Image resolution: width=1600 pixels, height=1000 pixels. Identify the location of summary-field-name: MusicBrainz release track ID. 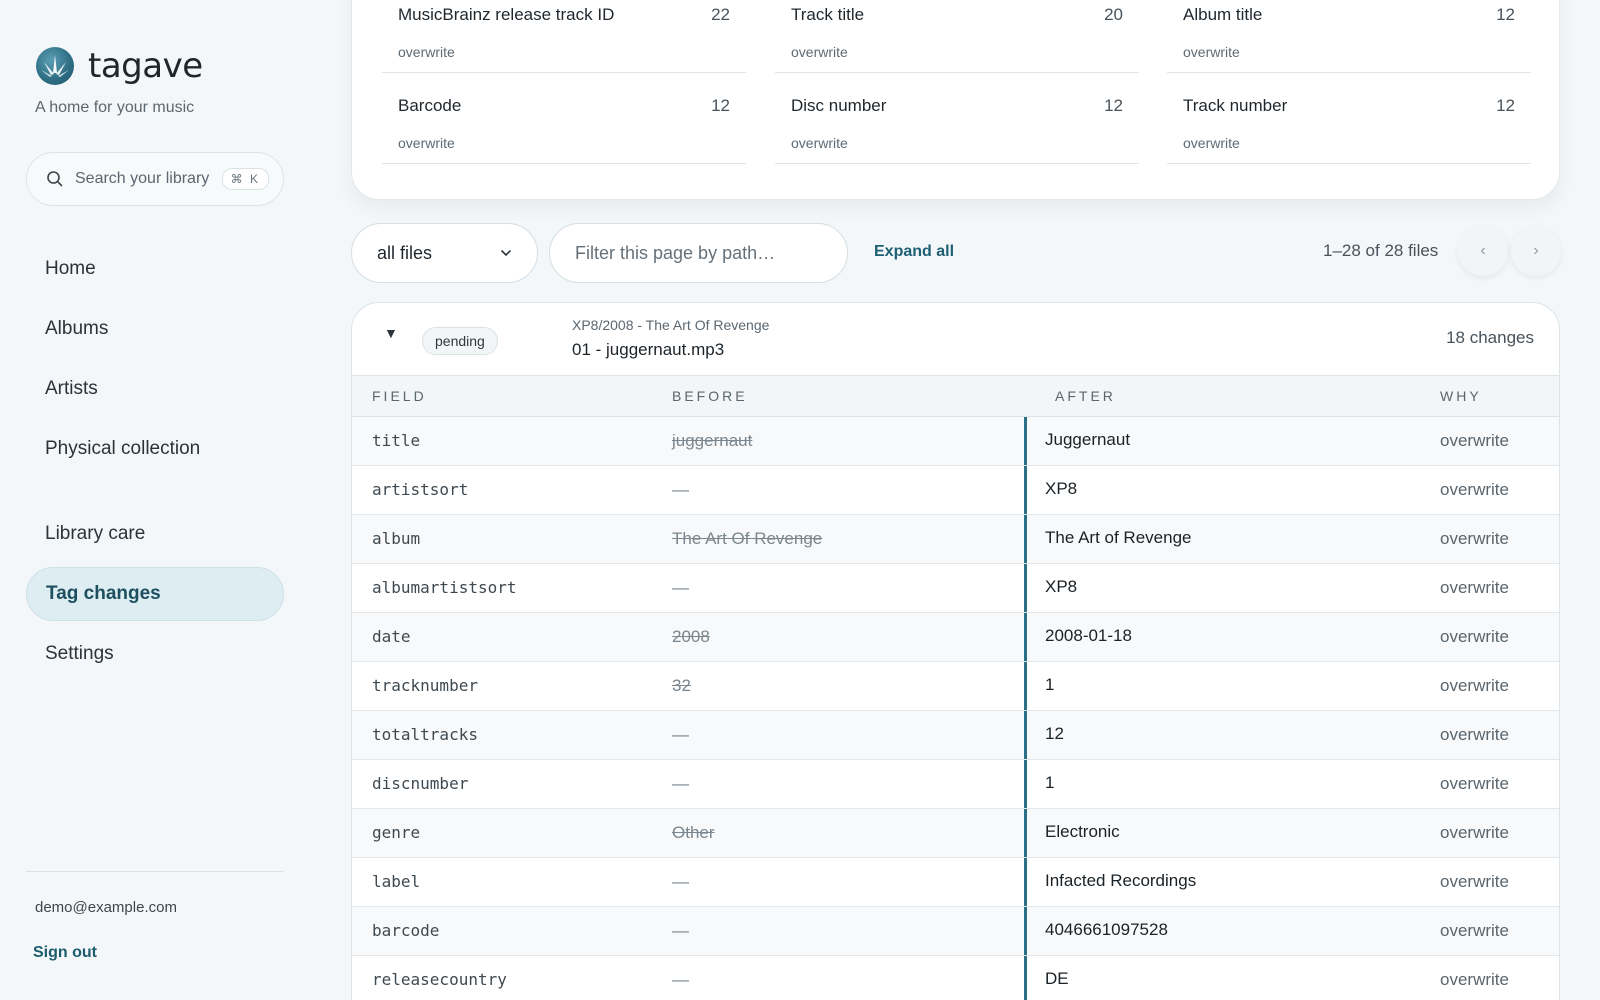
(506, 14).